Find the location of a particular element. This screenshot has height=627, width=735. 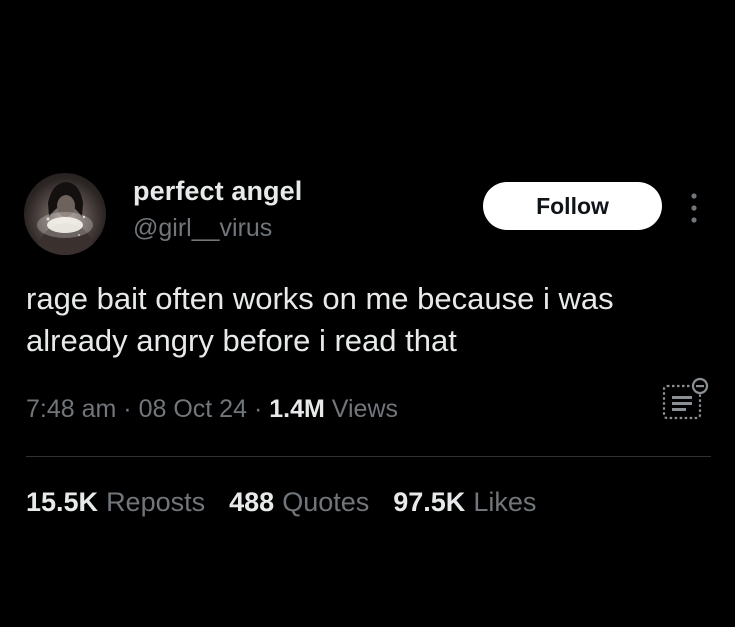

reposts-label: Reposts is located at coordinates (156, 502).